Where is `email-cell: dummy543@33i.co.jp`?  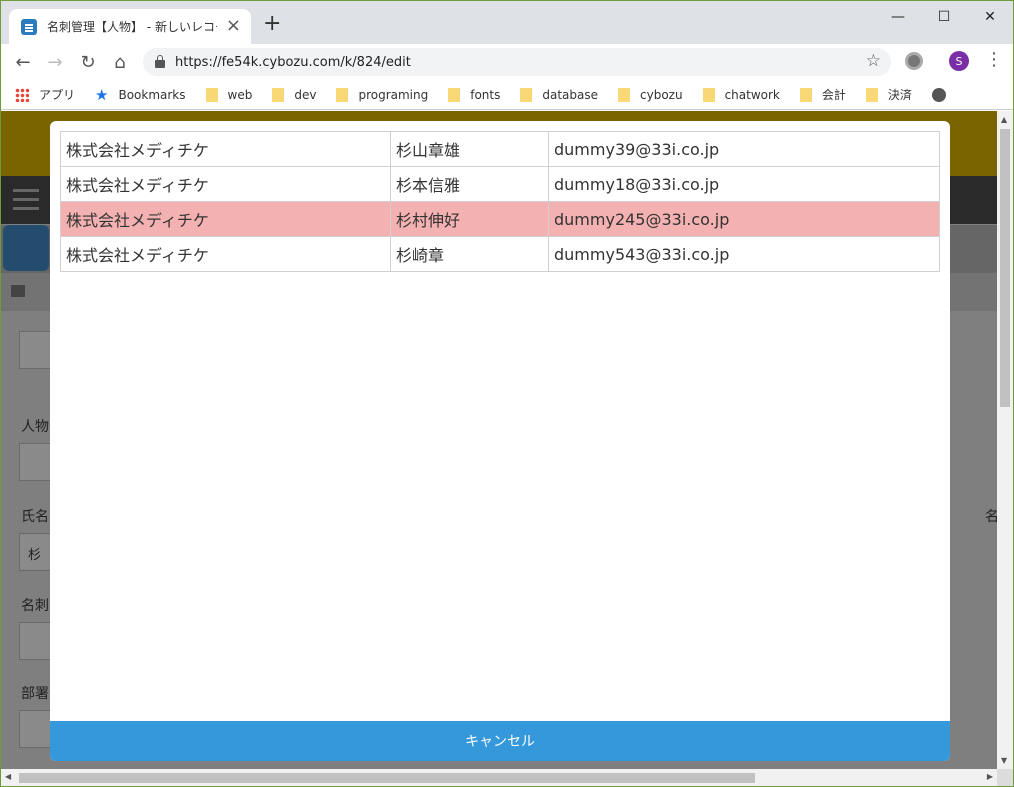
email-cell: dummy543@33i.co.jp is located at coordinates (744, 254).